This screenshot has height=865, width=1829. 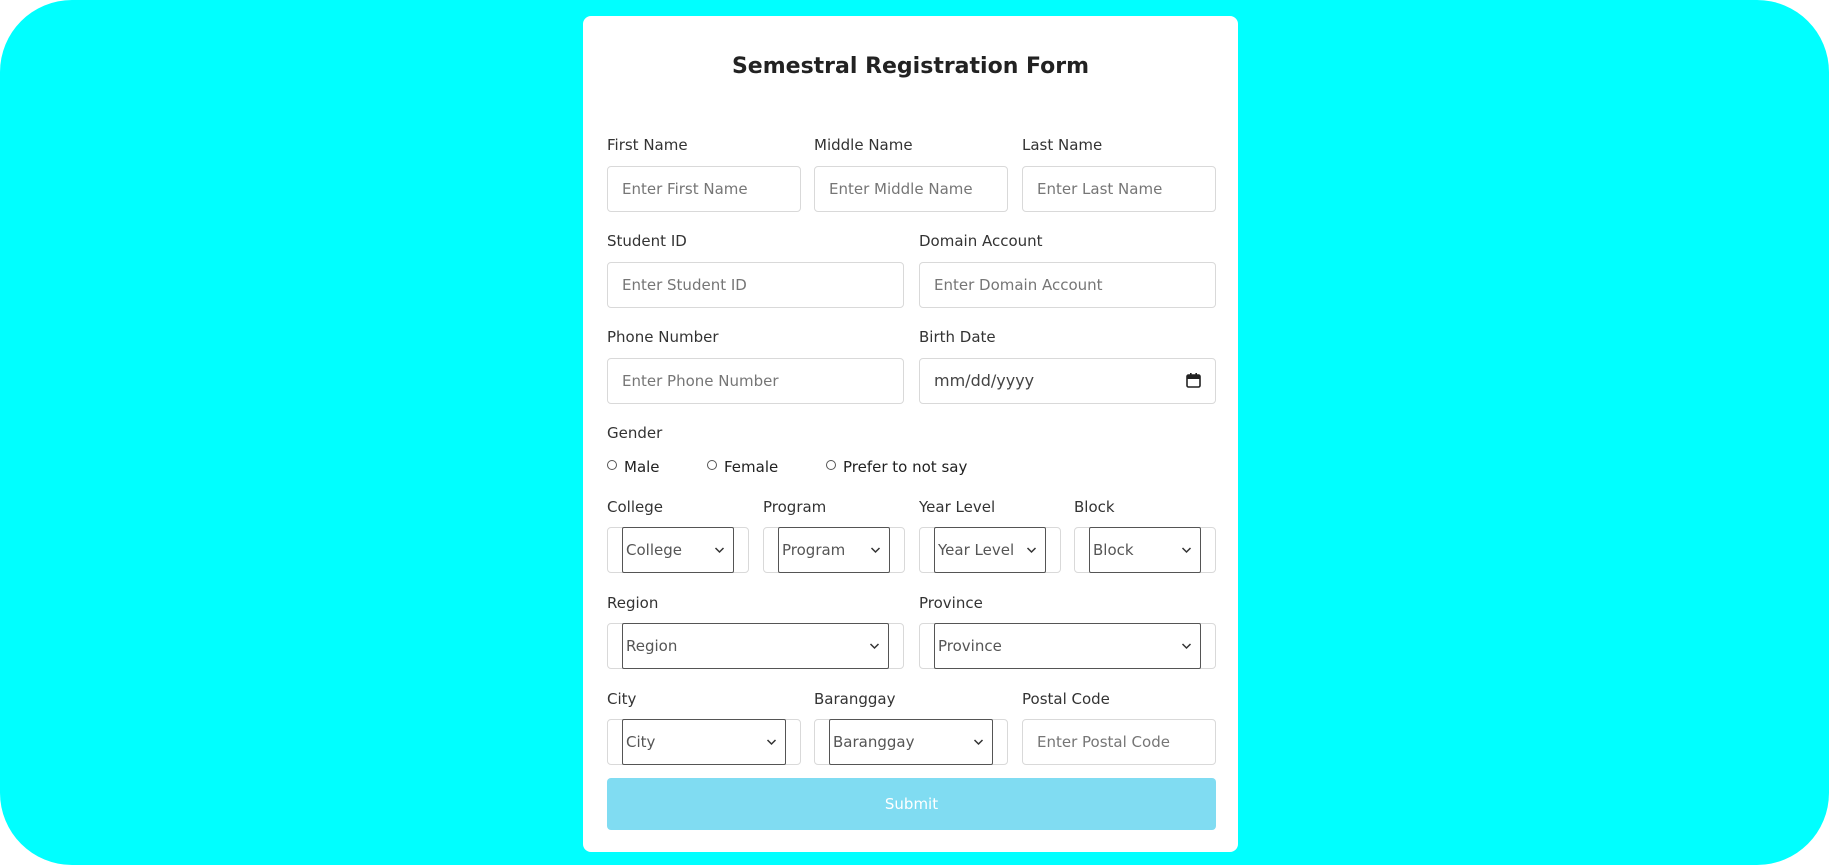 I want to click on block-field: Block, so click(x=1145, y=550).